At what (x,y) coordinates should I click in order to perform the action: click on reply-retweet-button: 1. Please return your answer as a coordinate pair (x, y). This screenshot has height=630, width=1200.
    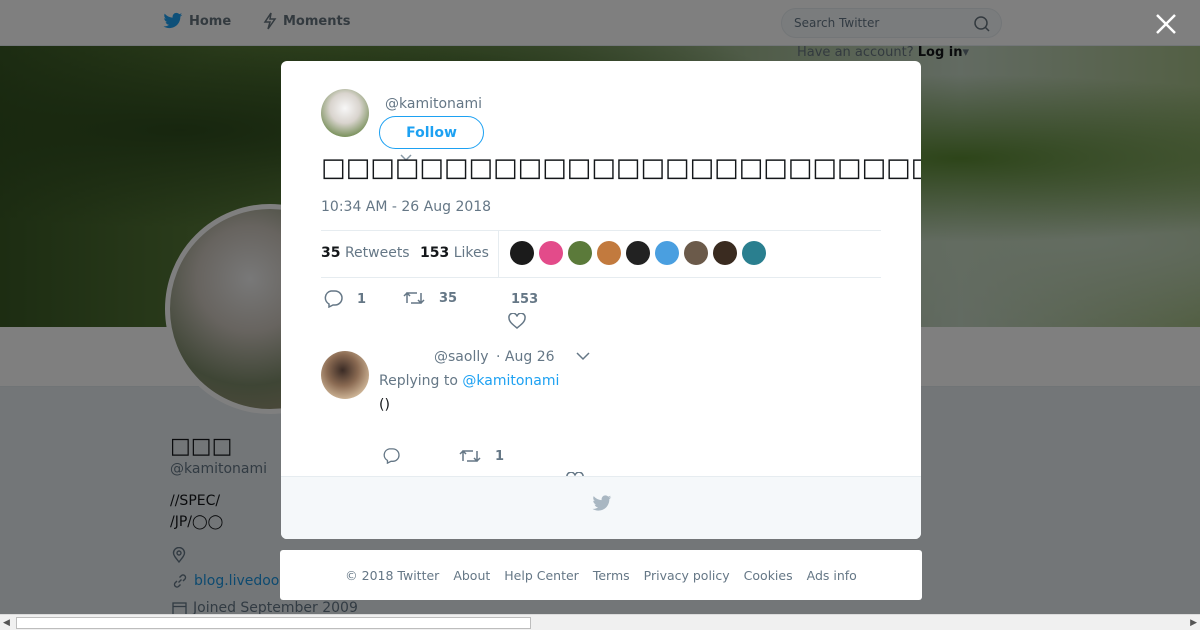
    Looking at the image, I should click on (481, 456).